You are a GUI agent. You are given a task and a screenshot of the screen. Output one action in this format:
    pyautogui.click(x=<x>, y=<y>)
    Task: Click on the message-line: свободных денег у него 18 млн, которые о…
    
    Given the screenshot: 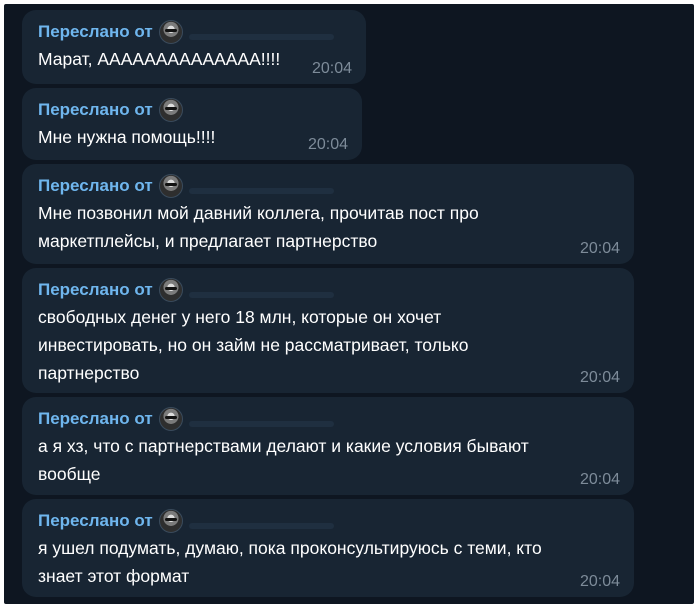 What is the action you would take?
    pyautogui.click(x=240, y=317)
    